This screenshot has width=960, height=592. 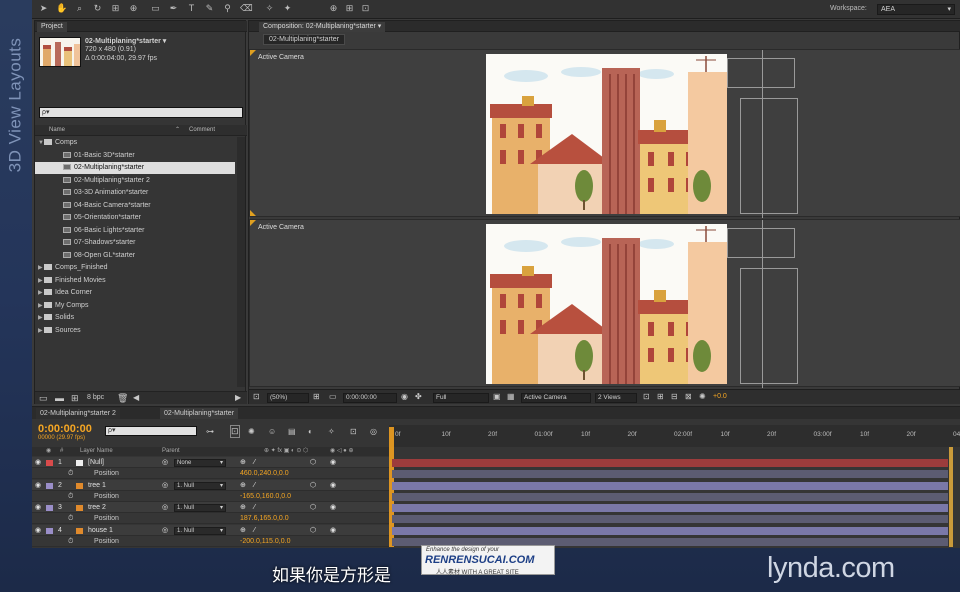 What do you see at coordinates (96, 451) in the screenshot?
I see `col-layer-name: Layer Name` at bounding box center [96, 451].